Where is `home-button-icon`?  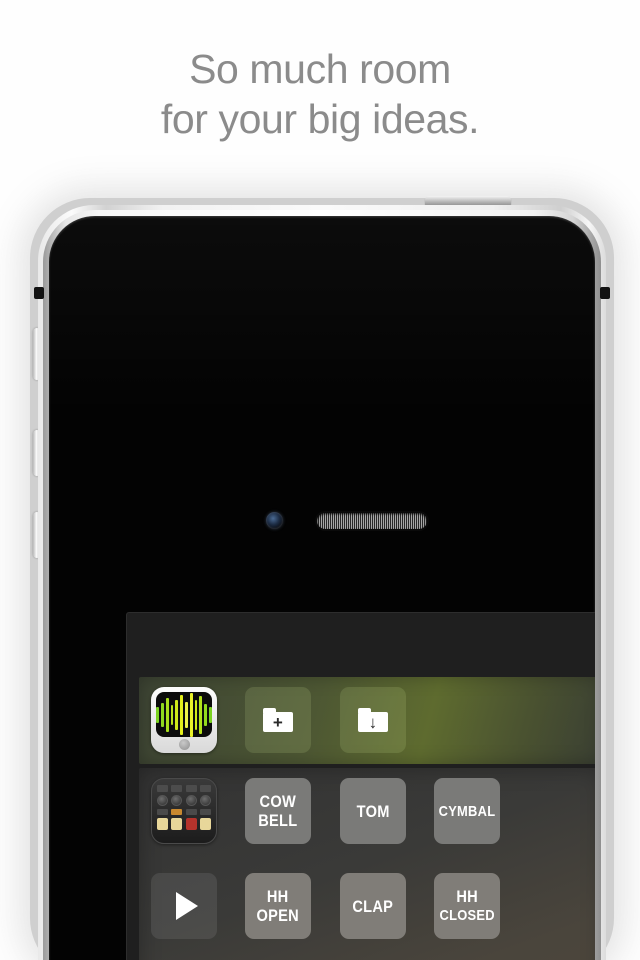 home-button-icon is located at coordinates (184, 744).